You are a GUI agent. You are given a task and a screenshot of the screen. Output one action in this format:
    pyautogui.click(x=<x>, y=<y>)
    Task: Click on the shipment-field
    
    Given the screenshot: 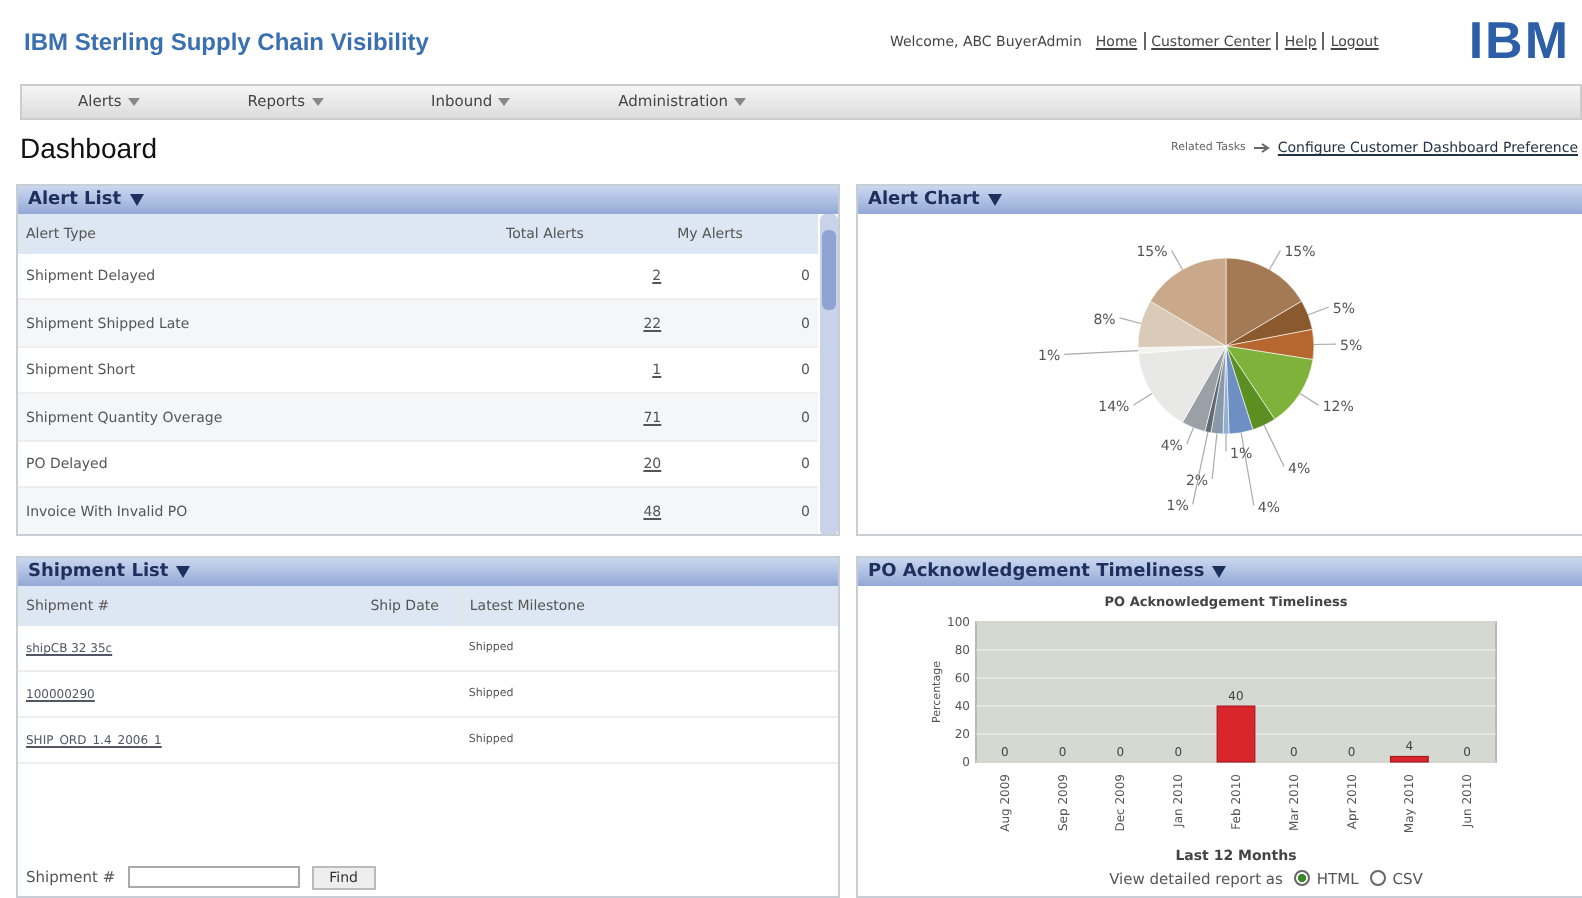 What is the action you would take?
    pyautogui.click(x=213, y=877)
    